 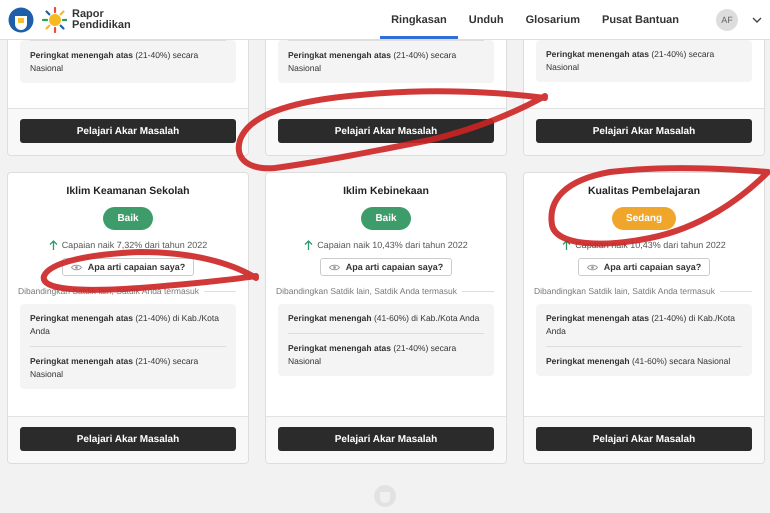 What do you see at coordinates (384, 318) in the screenshot?
I see `rank-text: Peringkat menengah (41-60%) di Kab./Kota Anda` at bounding box center [384, 318].